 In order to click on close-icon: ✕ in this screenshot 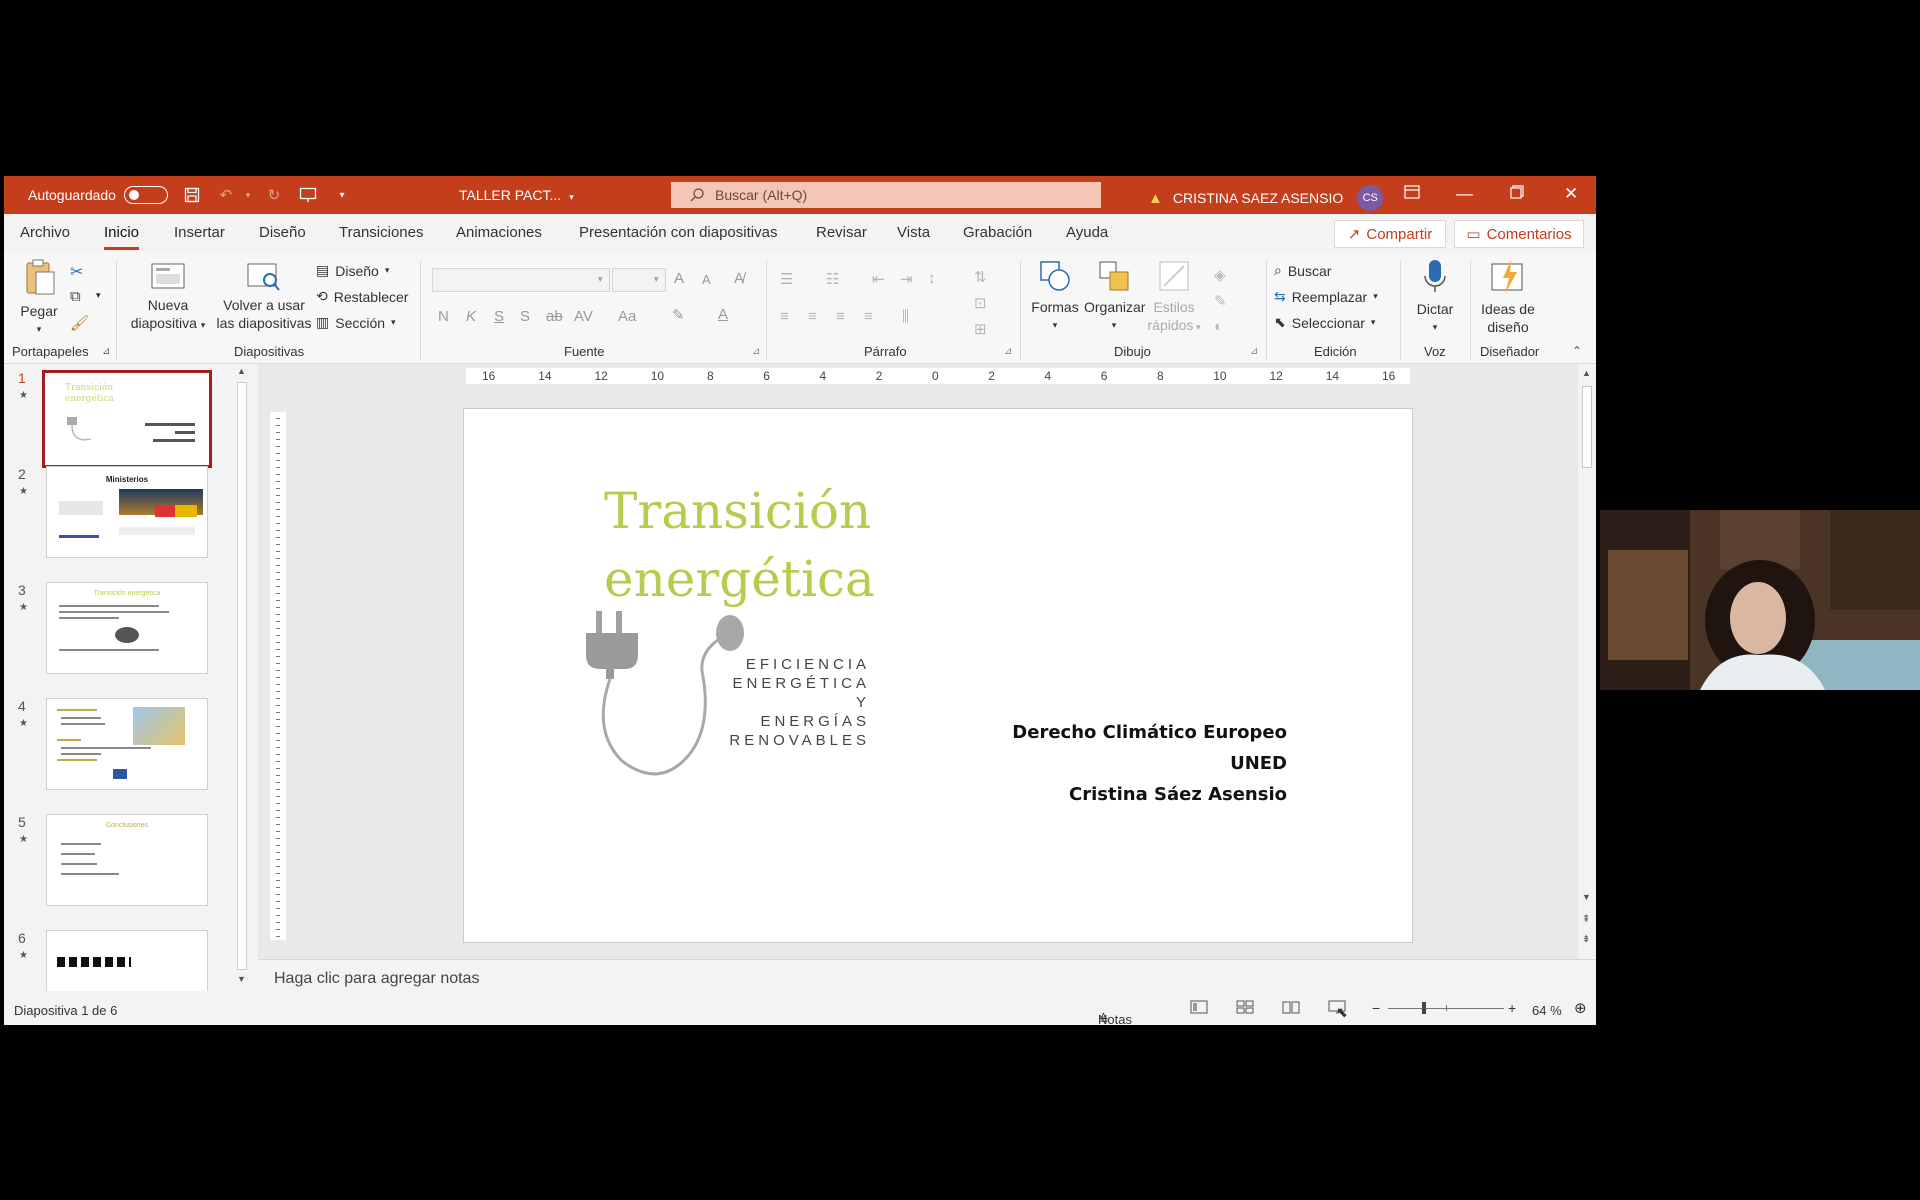, I will do `click(1571, 194)`.